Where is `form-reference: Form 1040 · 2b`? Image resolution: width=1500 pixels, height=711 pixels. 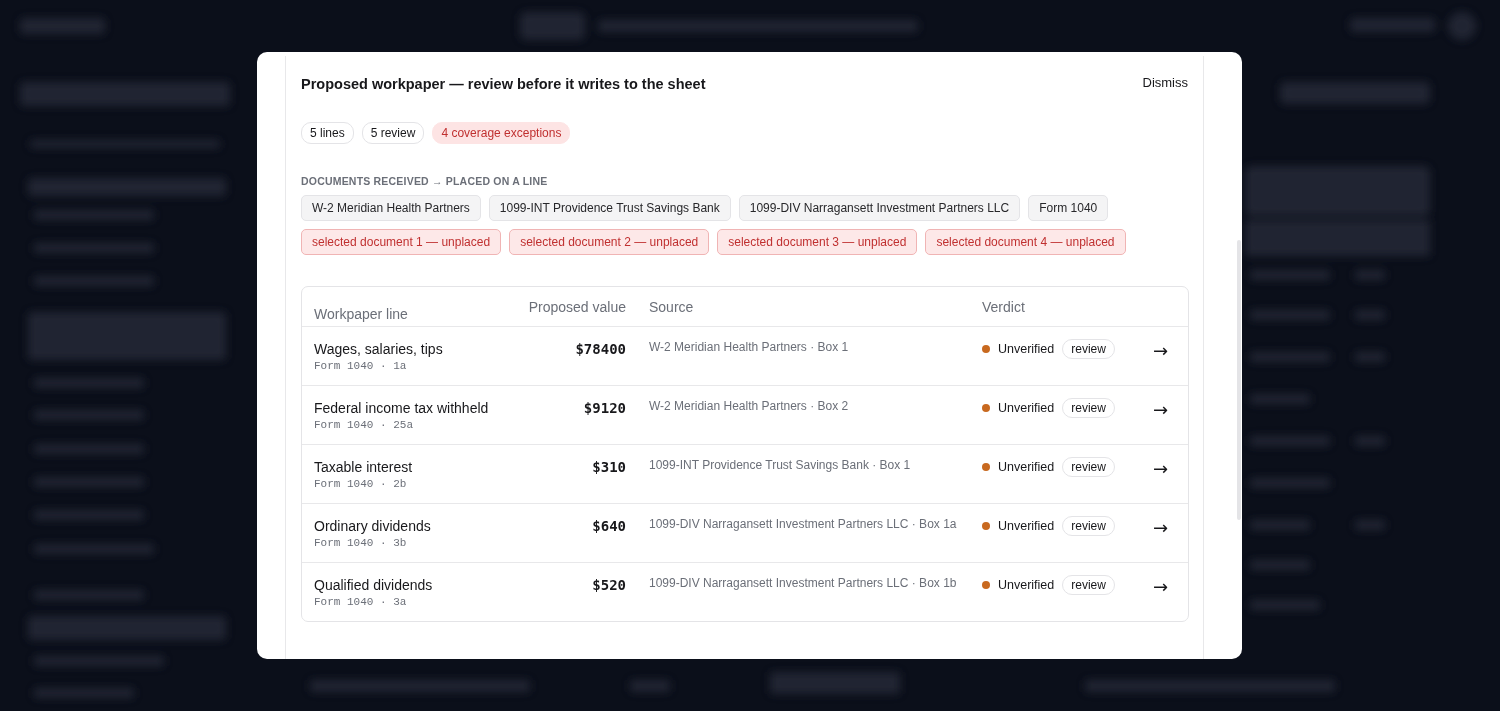
form-reference: Form 1040 · 2b is located at coordinates (361, 484).